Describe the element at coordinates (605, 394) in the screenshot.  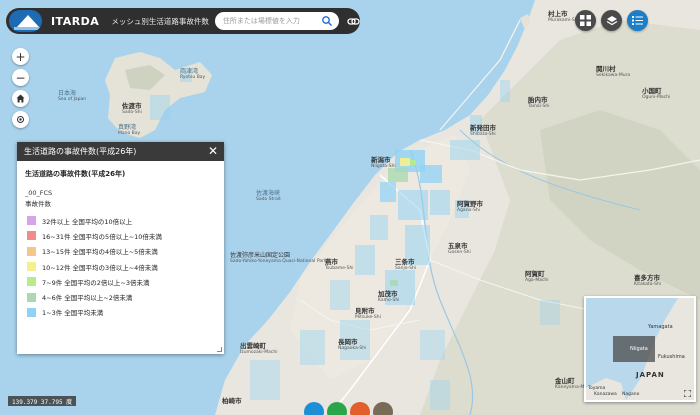
I see `inset-label-kanazawa: Kanazawa` at that location.